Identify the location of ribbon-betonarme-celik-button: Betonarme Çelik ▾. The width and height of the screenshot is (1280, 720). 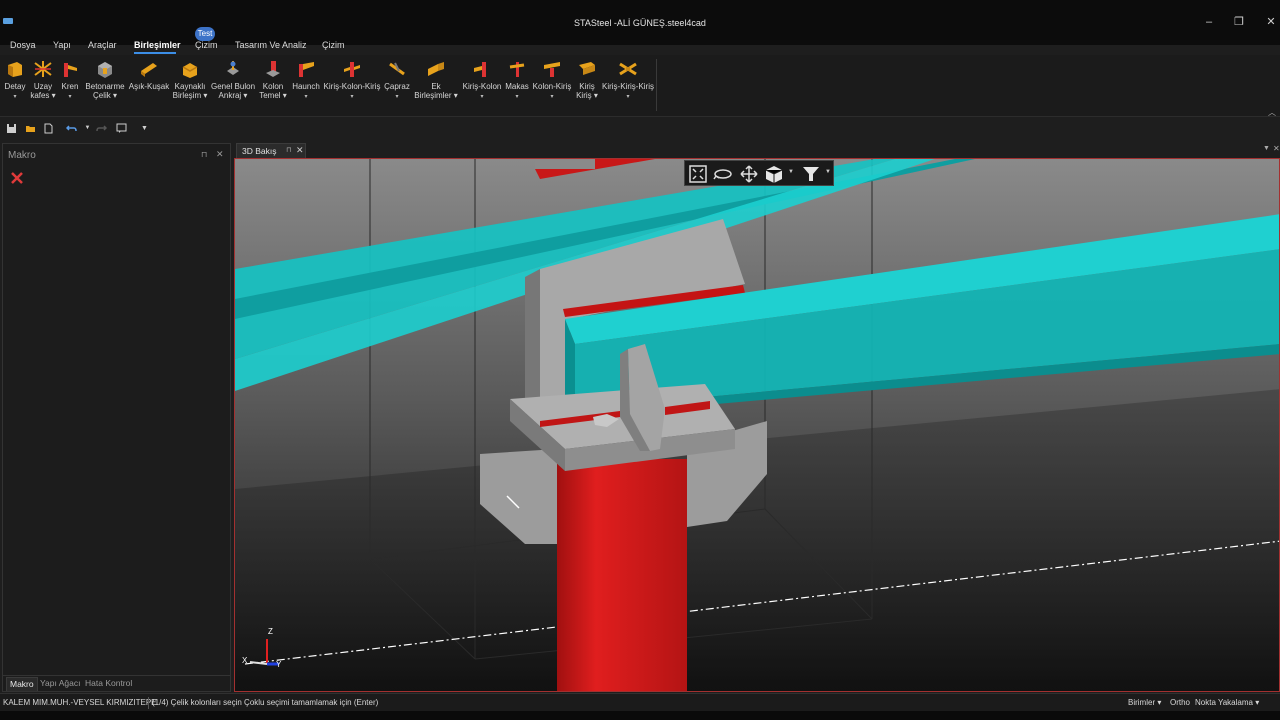
(105, 78).